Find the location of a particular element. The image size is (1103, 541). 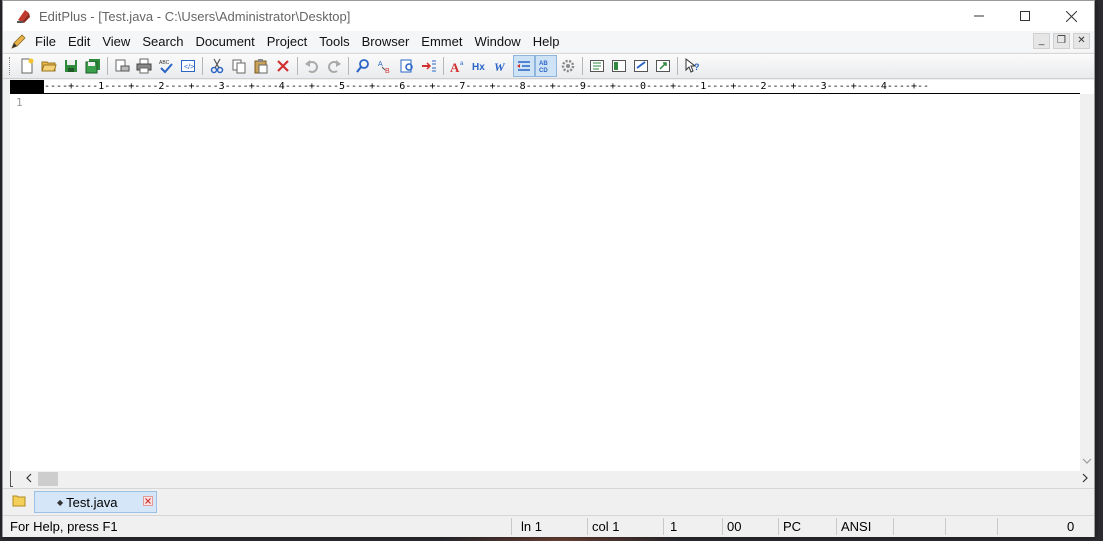

undo-icon is located at coordinates (312, 66).